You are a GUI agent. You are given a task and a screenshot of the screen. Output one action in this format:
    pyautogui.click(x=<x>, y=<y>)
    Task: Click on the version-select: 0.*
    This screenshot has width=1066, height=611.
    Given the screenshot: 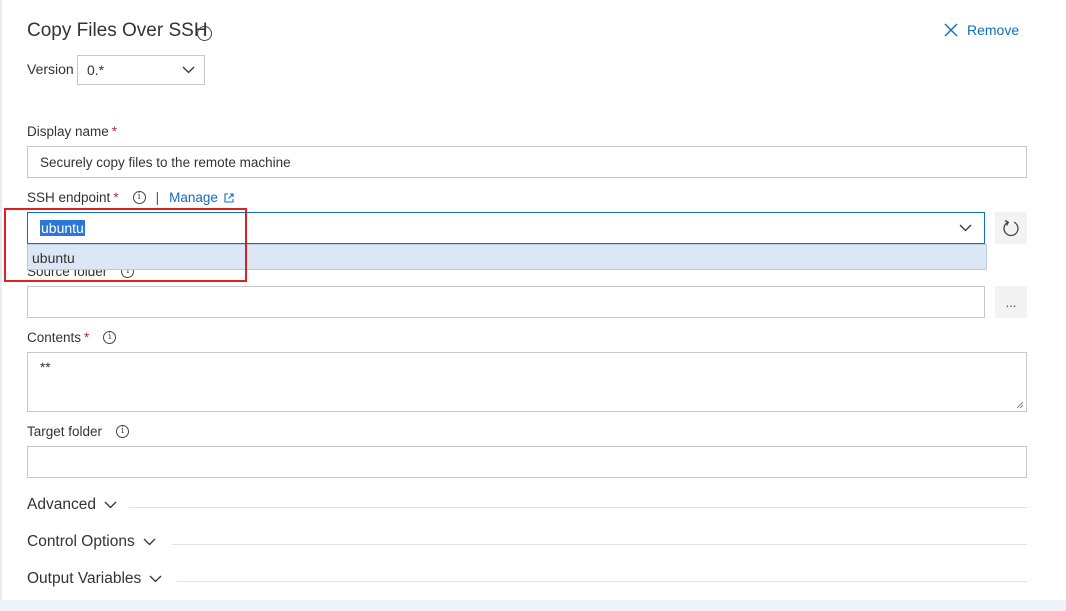 What is the action you would take?
    pyautogui.click(x=141, y=70)
    